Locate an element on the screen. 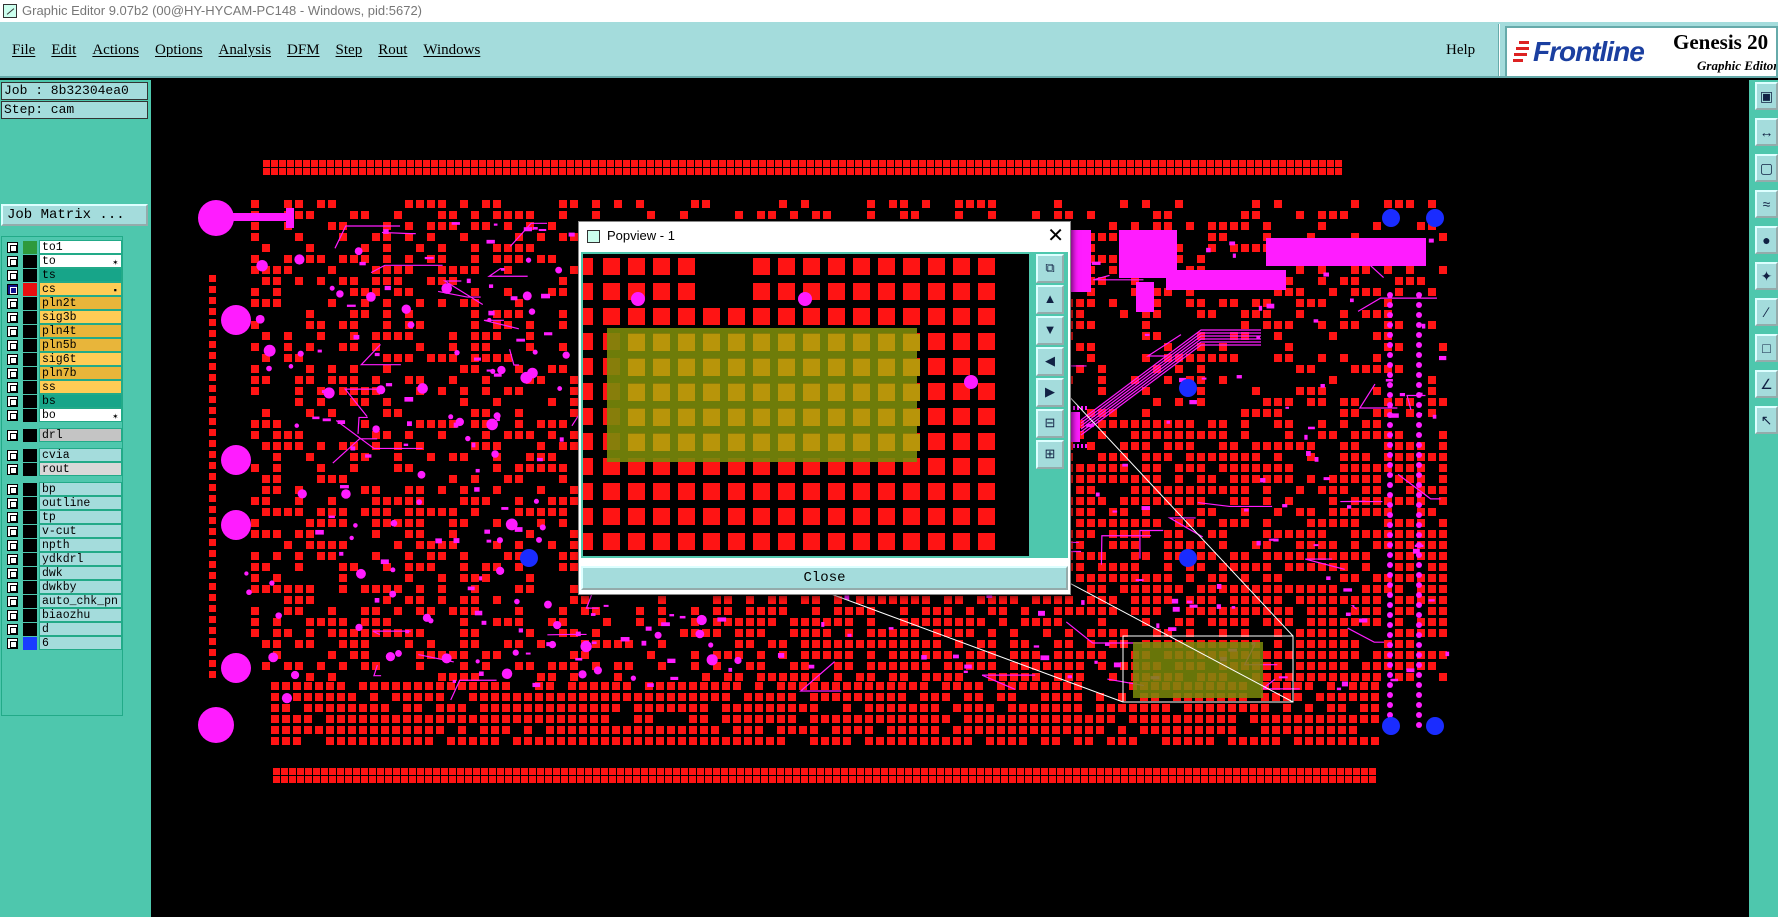 This screenshot has width=1778, height=917. route-tool-button: ✦ is located at coordinates (1766, 276).